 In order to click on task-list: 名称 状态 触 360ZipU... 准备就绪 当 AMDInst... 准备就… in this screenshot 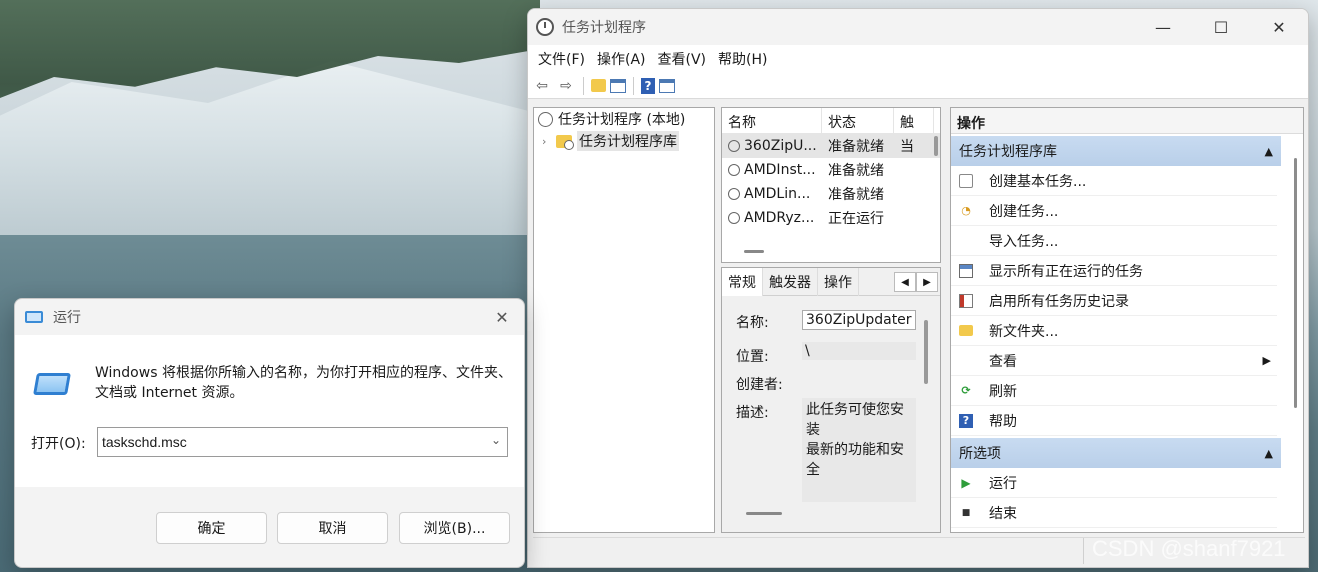, I will do `click(831, 185)`.